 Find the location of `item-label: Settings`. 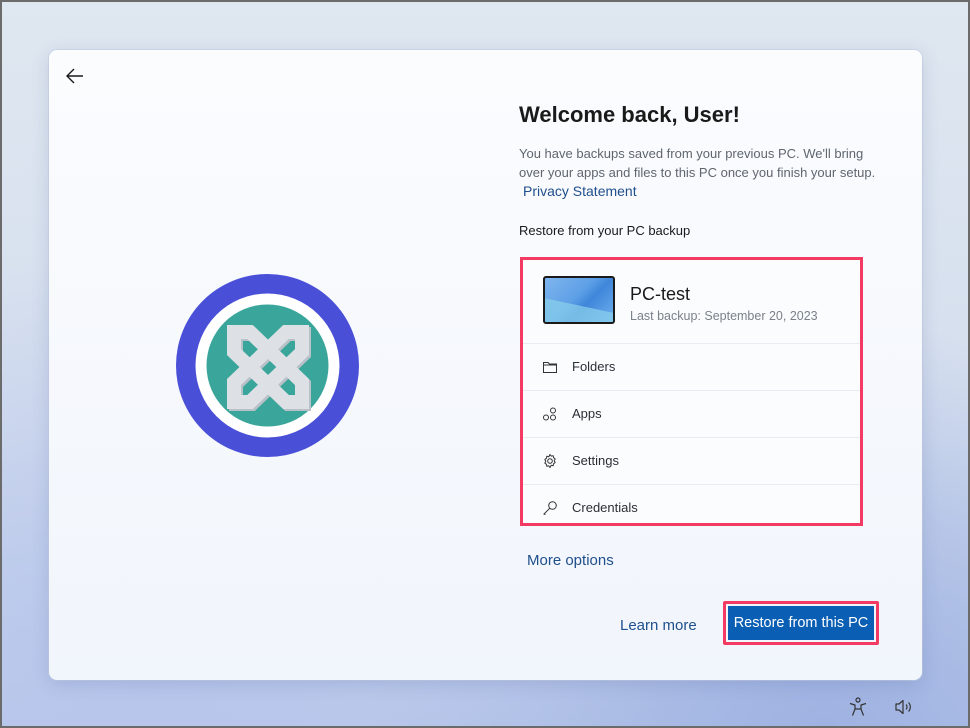

item-label: Settings is located at coordinates (595, 460).